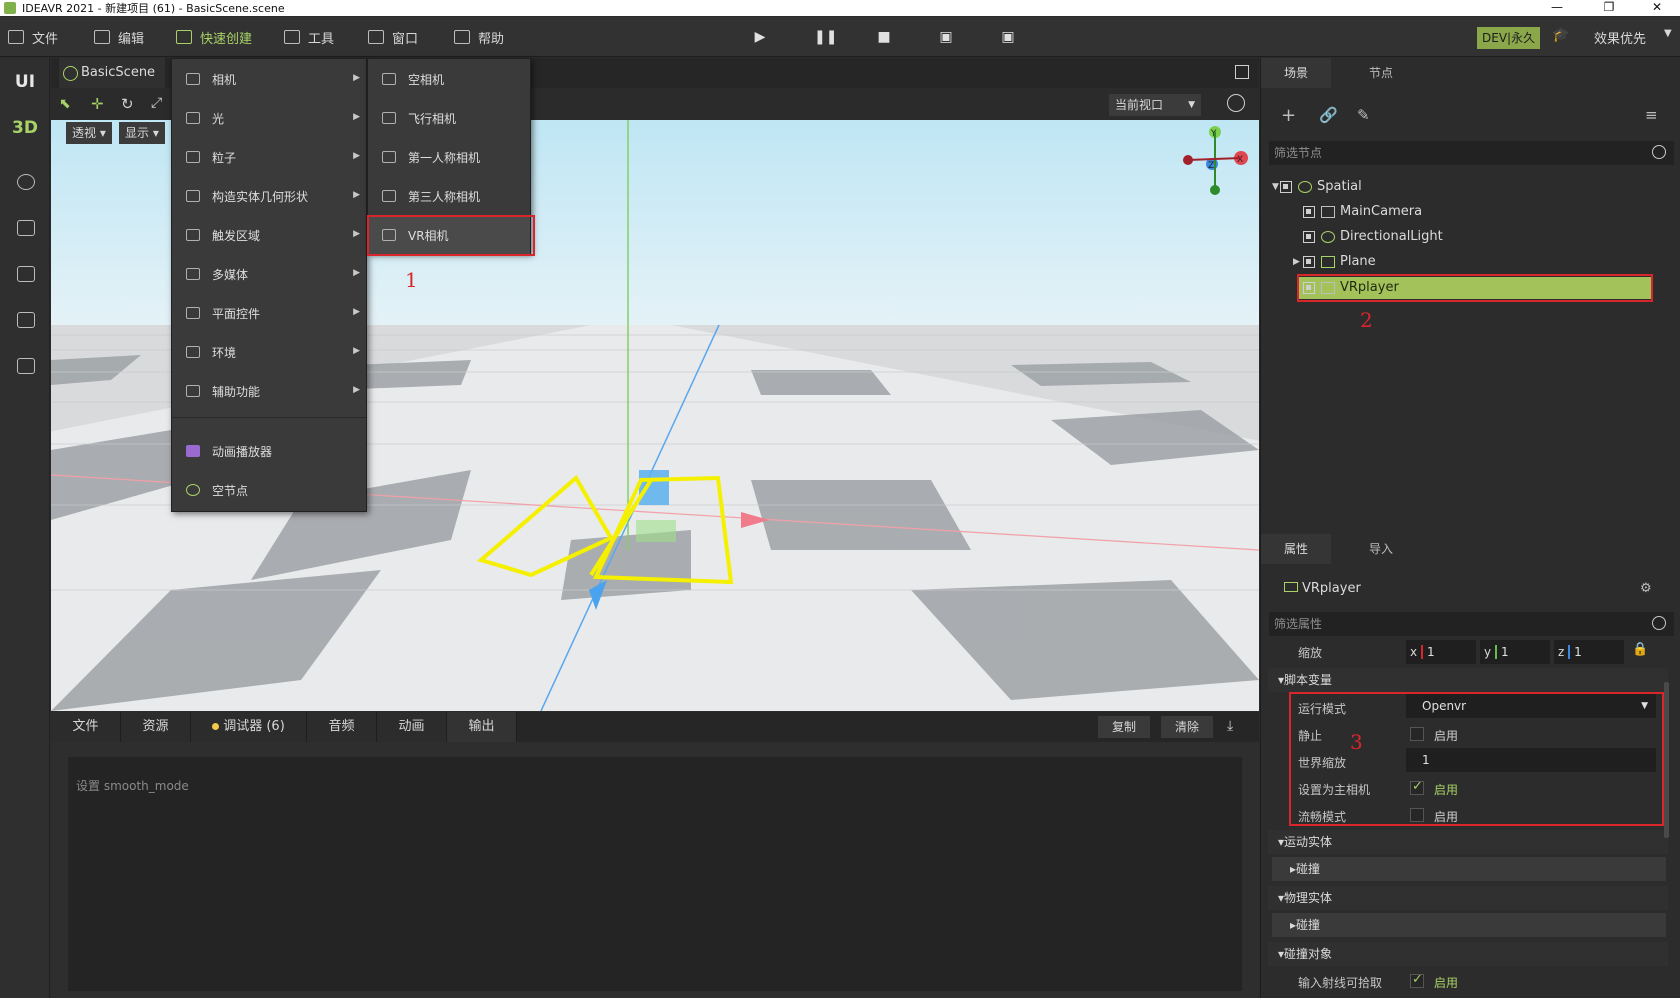 This screenshot has height=998, width=1680. Describe the element at coordinates (97, 104) in the screenshot. I see `move-tool-icon: ✛` at that location.